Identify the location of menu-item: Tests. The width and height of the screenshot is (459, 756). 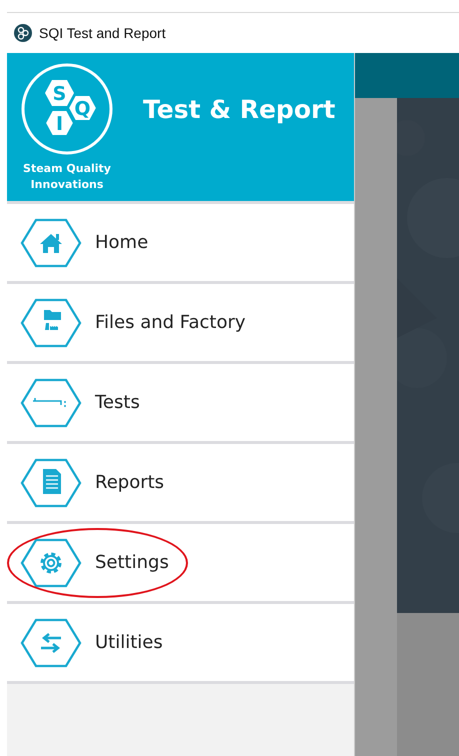
(180, 402).